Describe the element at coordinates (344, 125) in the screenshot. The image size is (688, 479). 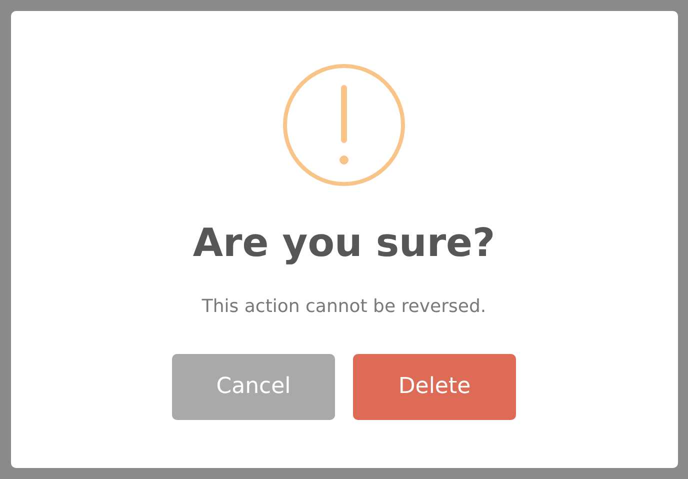
I see `warning-icon` at that location.